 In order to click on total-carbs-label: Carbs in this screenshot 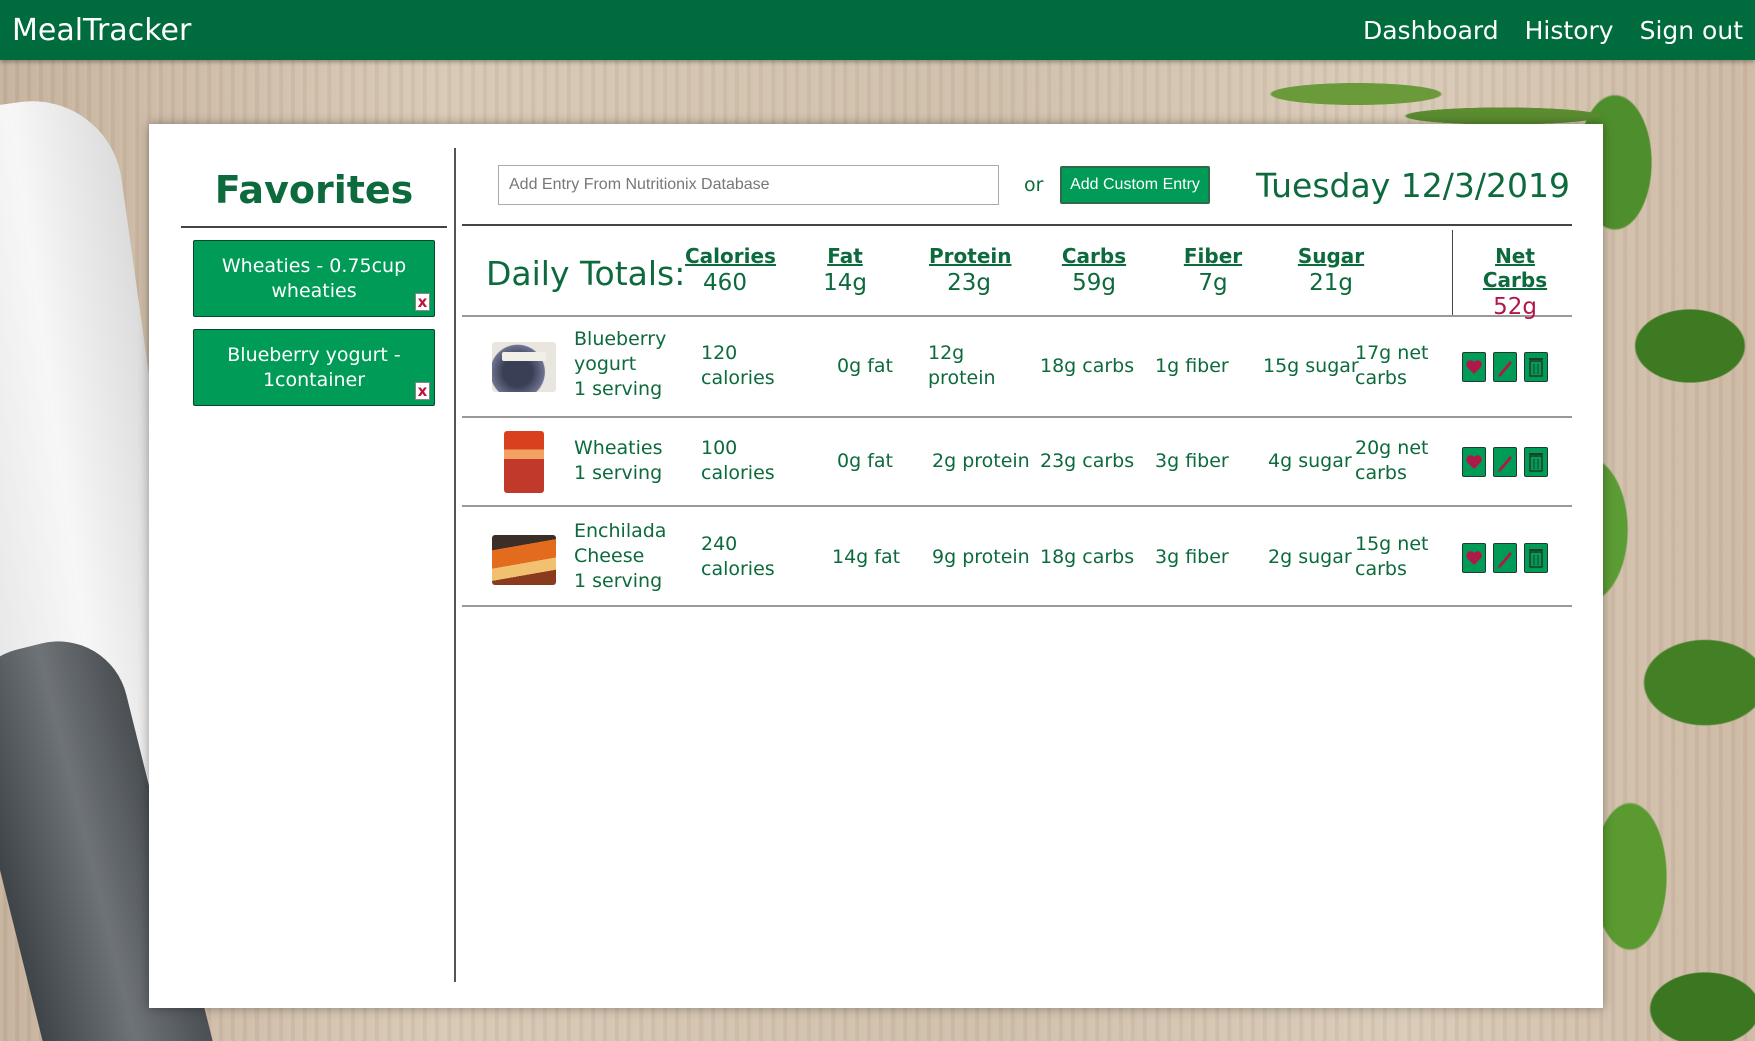, I will do `click(1094, 256)`.